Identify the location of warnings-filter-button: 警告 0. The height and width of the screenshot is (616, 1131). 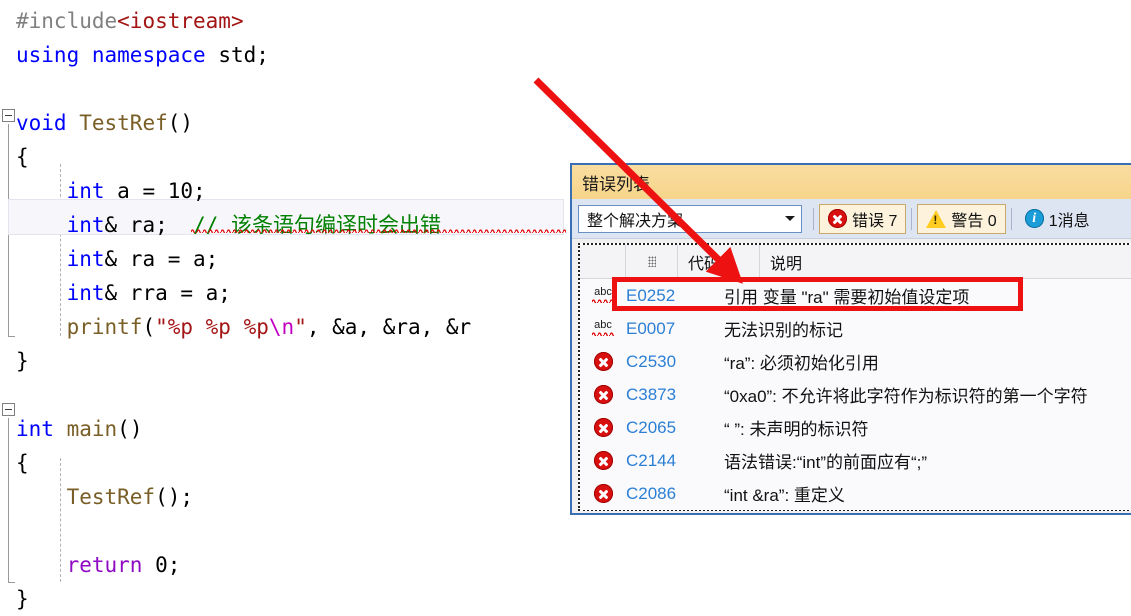
(961, 218).